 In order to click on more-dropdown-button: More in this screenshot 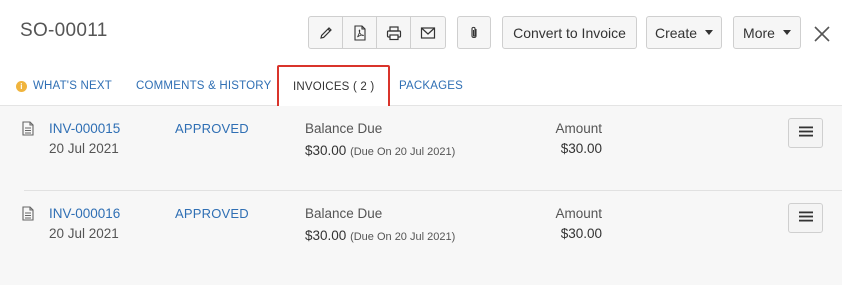, I will do `click(767, 32)`.